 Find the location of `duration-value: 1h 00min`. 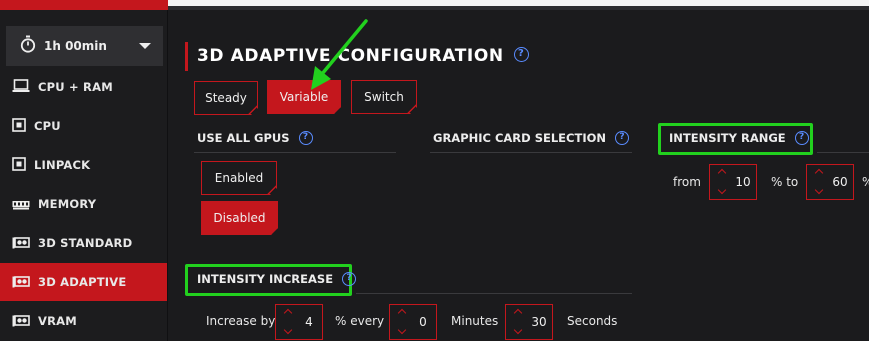

duration-value: 1h 00min is located at coordinates (75, 46).